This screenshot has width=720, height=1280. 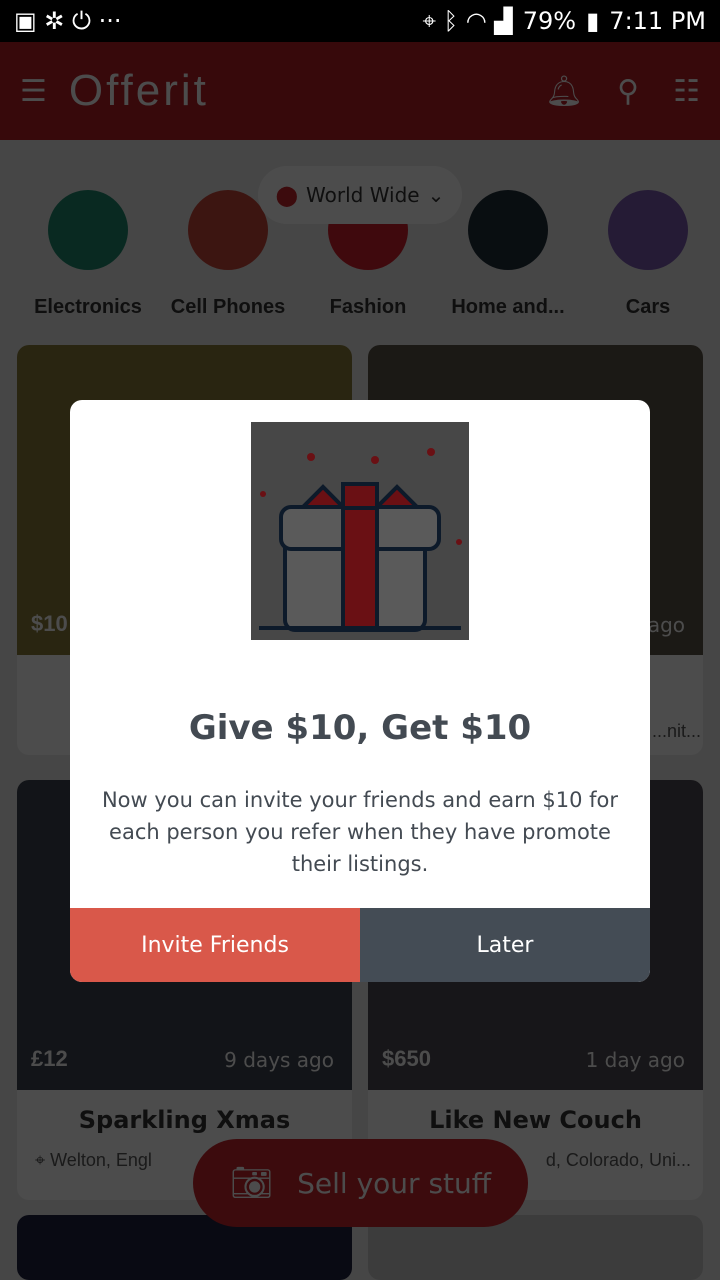 What do you see at coordinates (68, 21) in the screenshot?
I see `notification-icons: ▣ ✲ ⏻ ···` at bounding box center [68, 21].